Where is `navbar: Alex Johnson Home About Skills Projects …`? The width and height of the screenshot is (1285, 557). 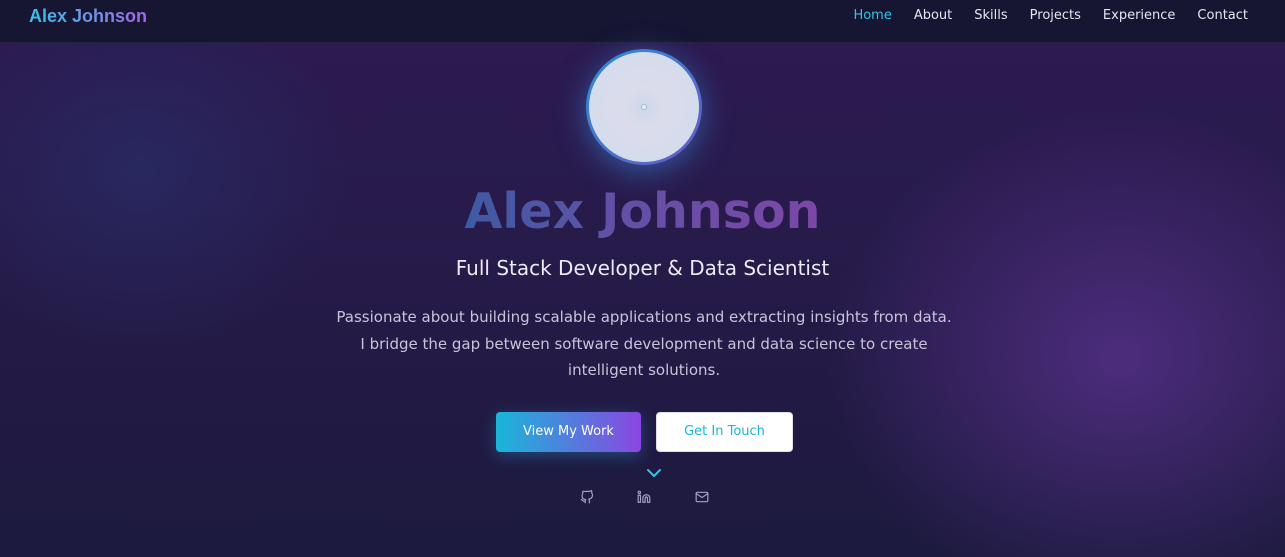
navbar: Alex Johnson Home About Skills Projects … is located at coordinates (642, 21).